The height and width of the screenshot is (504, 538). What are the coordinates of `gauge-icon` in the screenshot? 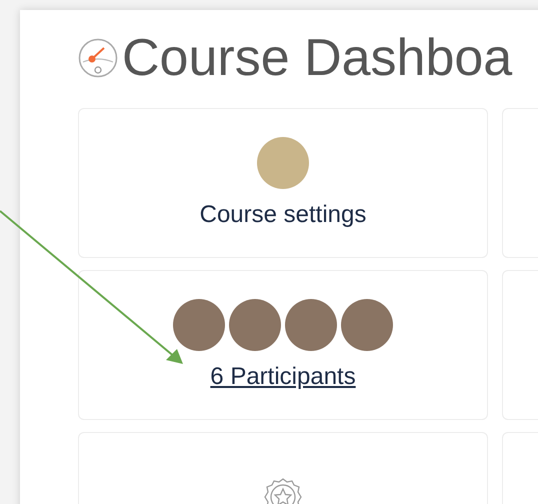 It's located at (98, 58).